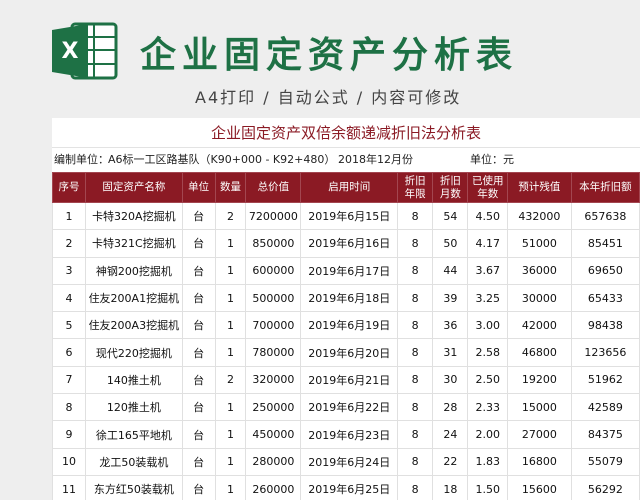 The image size is (640, 500). I want to click on table-cell: 2019年6月22日, so click(349, 407).